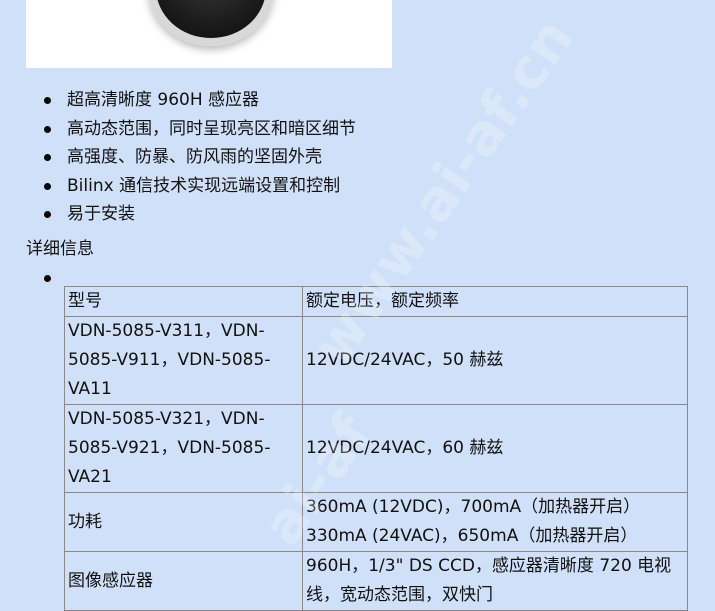  What do you see at coordinates (183, 522) in the screenshot?
I see `table-cell-label: 功耗` at bounding box center [183, 522].